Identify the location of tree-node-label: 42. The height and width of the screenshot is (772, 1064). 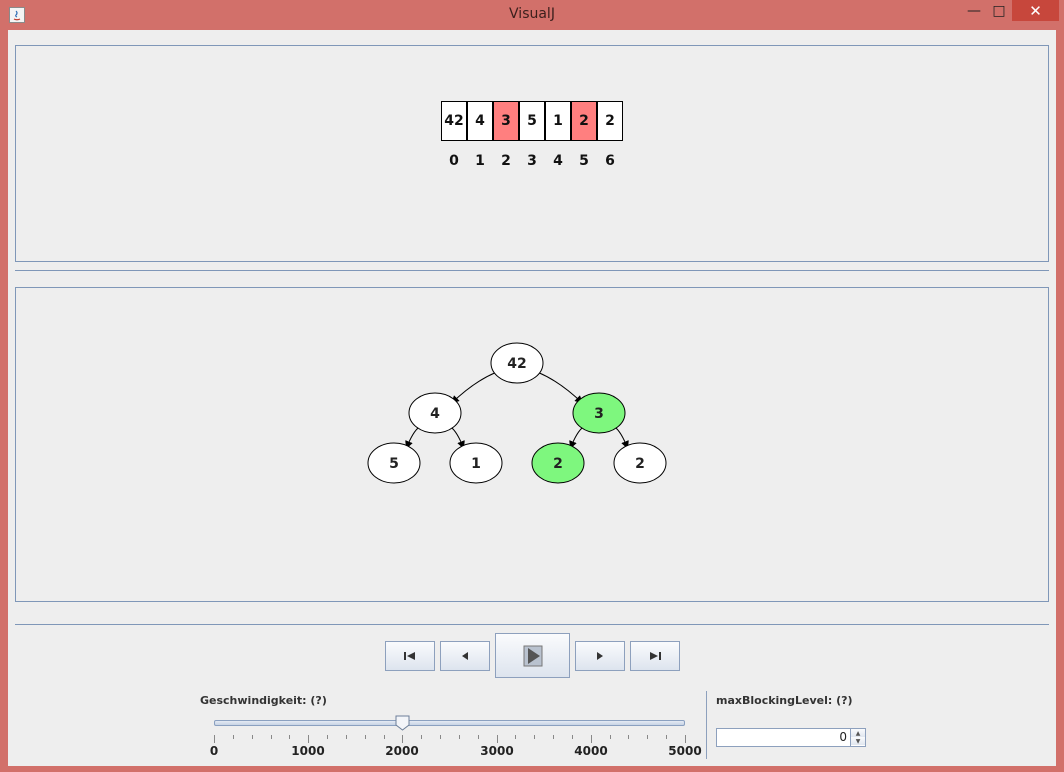
(516, 364).